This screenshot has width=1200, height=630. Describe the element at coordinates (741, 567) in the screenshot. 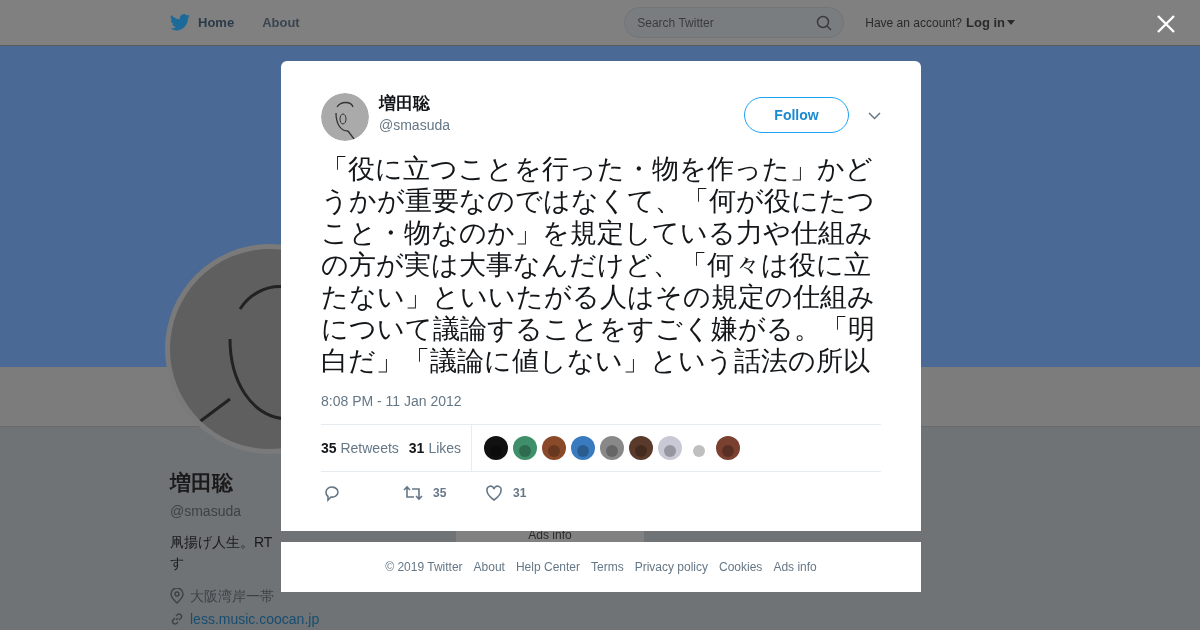

I see `footer-link: Cookies` at that location.